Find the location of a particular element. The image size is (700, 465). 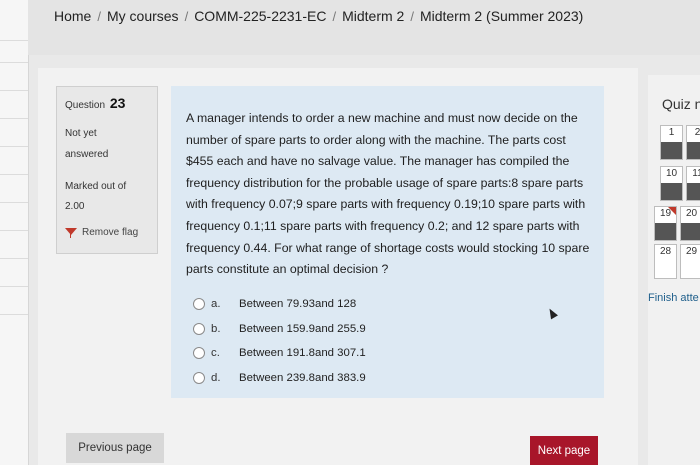

option-letter: b. is located at coordinates (216, 328).